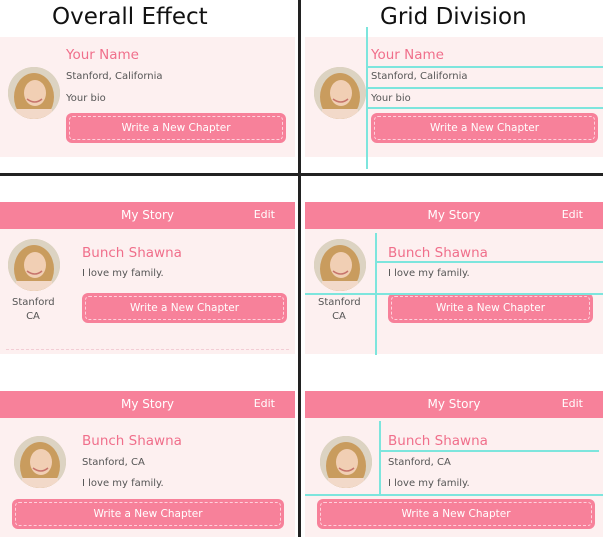 The image size is (603, 537). What do you see at coordinates (130, 17) in the screenshot?
I see `overall-effect-title: Overall Effect` at bounding box center [130, 17].